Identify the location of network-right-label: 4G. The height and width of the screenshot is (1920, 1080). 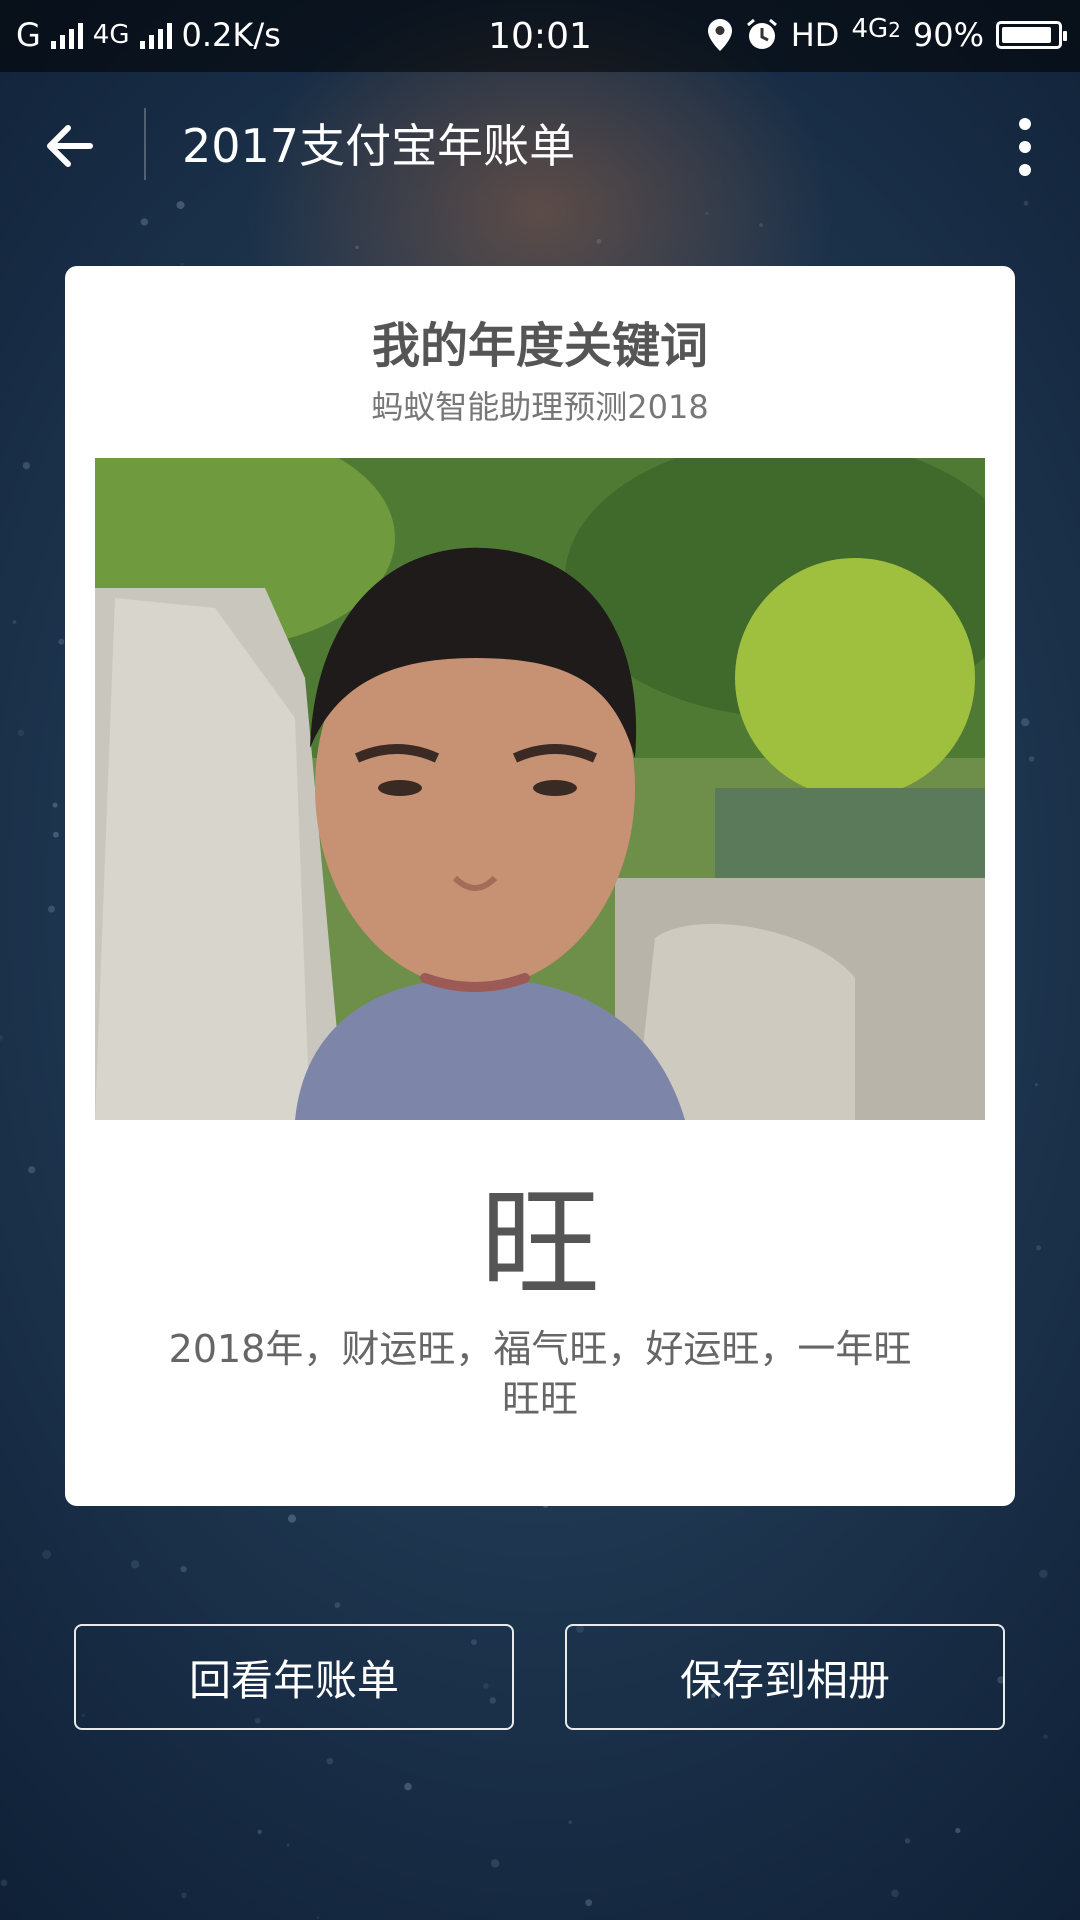
(870, 29).